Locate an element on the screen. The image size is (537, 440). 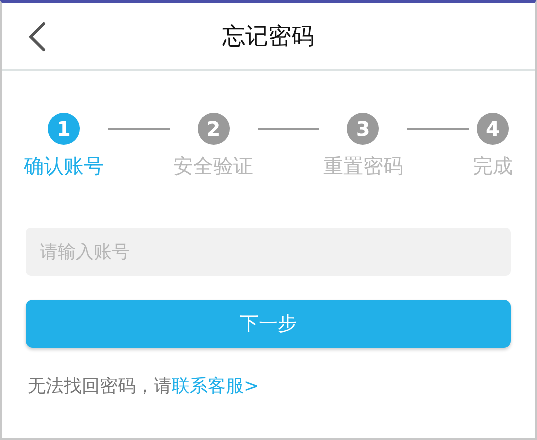
step-label: 重置密码 is located at coordinates (363, 166).